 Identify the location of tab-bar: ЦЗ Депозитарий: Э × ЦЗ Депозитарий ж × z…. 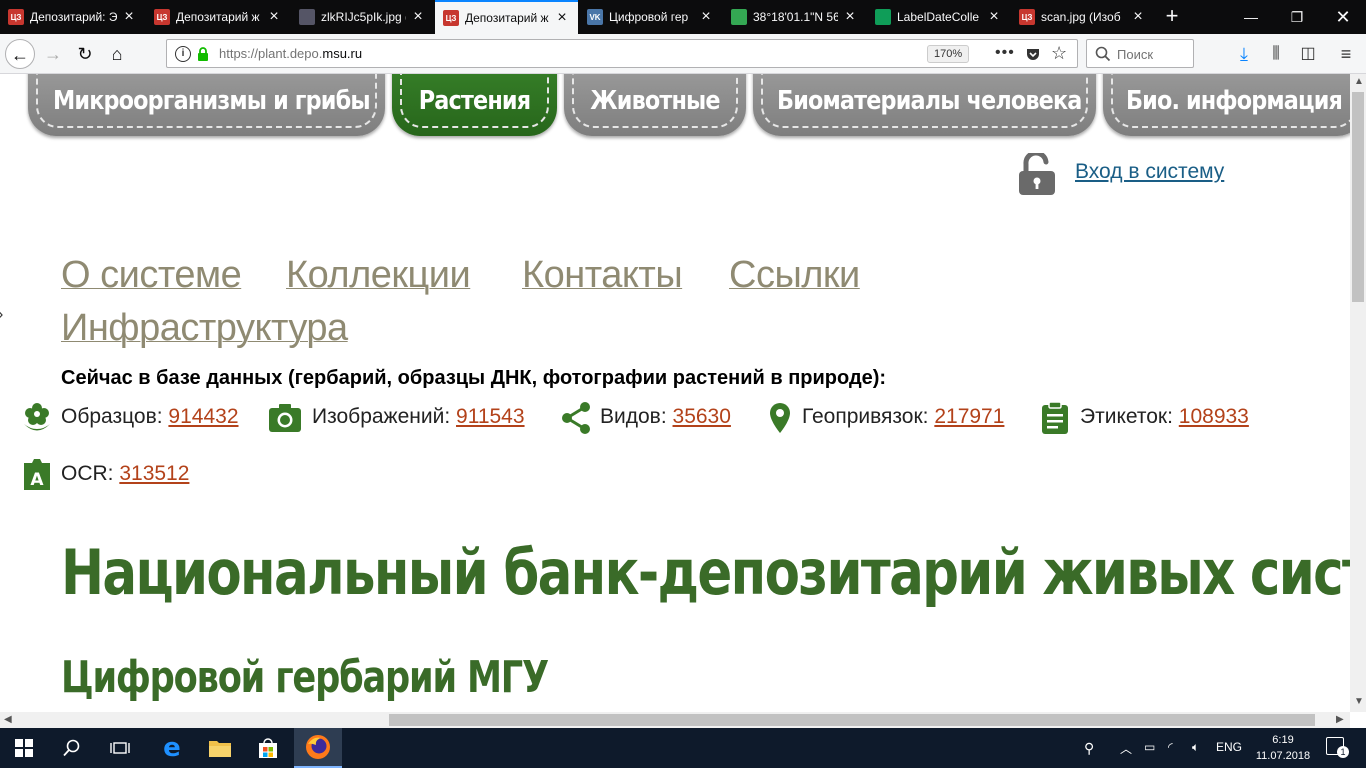
(683, 17).